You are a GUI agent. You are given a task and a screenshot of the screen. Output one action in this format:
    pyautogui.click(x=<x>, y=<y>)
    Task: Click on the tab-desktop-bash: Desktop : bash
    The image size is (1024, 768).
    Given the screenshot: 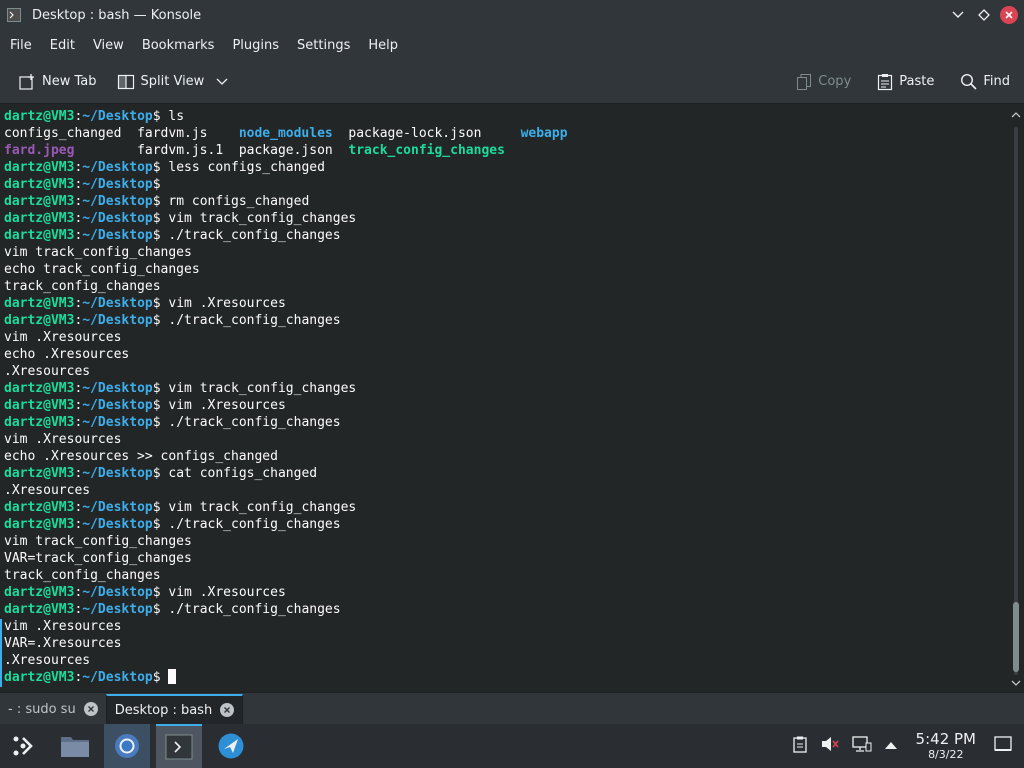 What is the action you would take?
    pyautogui.click(x=174, y=709)
    